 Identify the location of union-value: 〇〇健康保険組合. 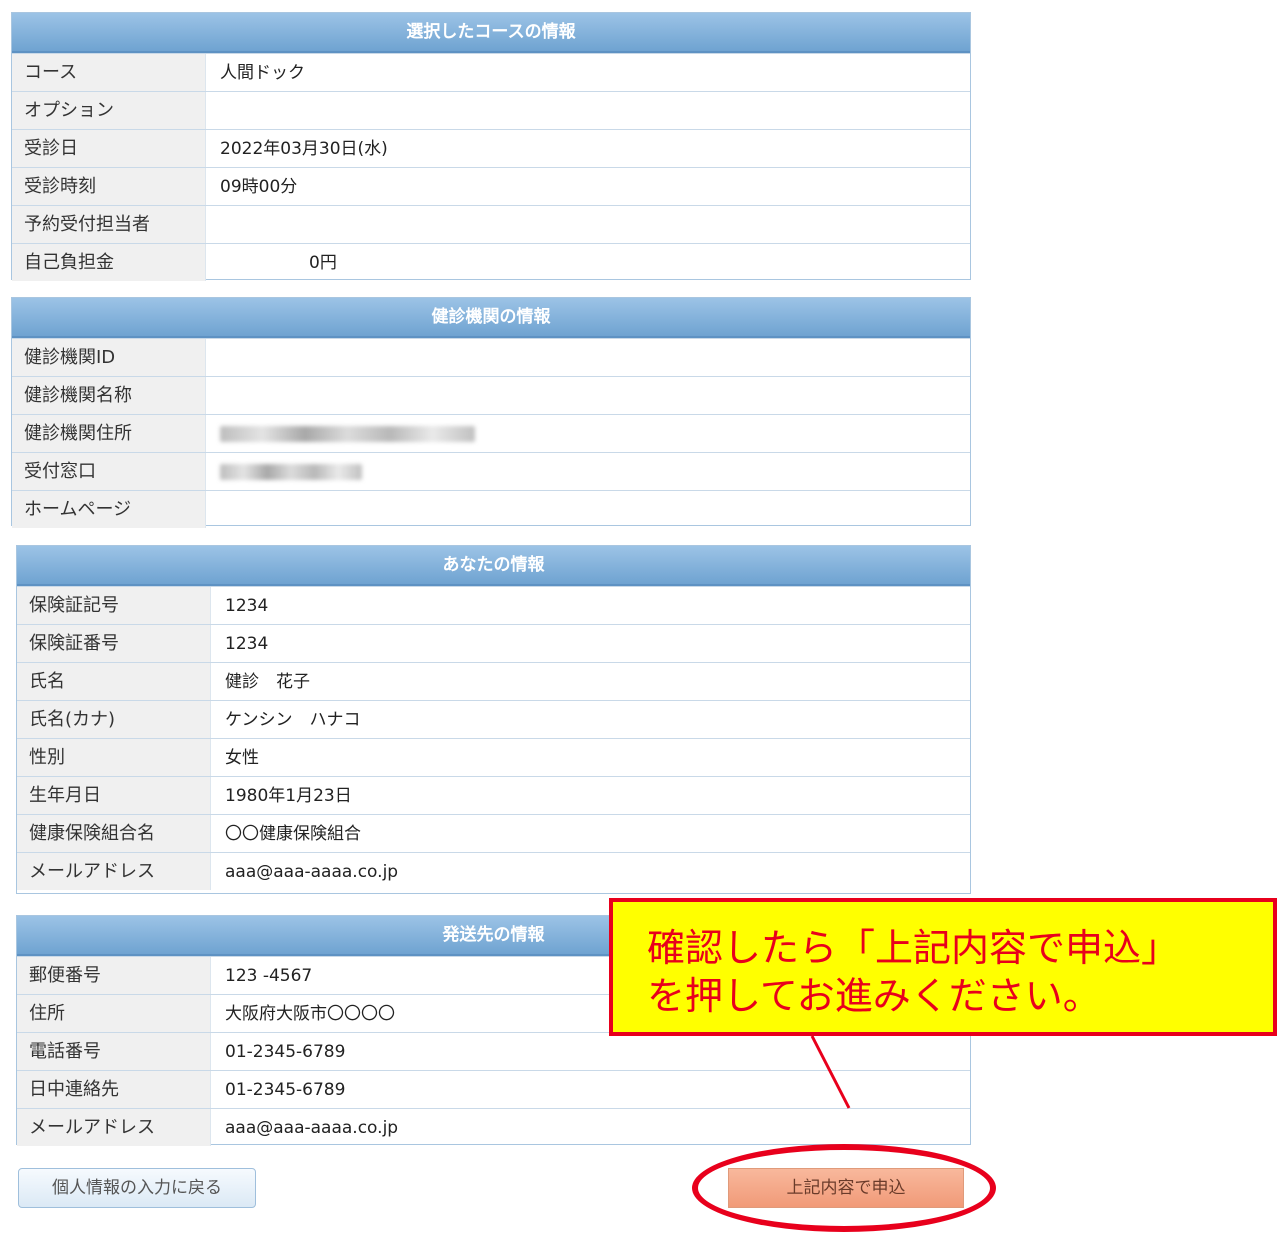
(590, 833).